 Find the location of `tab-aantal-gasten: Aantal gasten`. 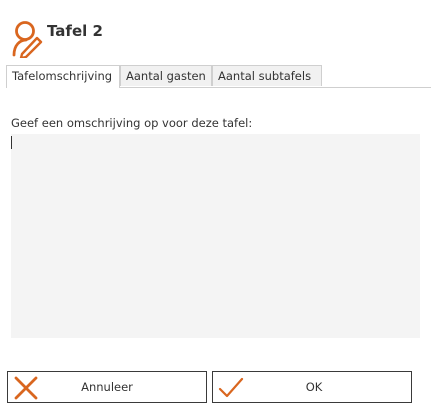

tab-aantal-gasten: Aantal gasten is located at coordinates (166, 75).